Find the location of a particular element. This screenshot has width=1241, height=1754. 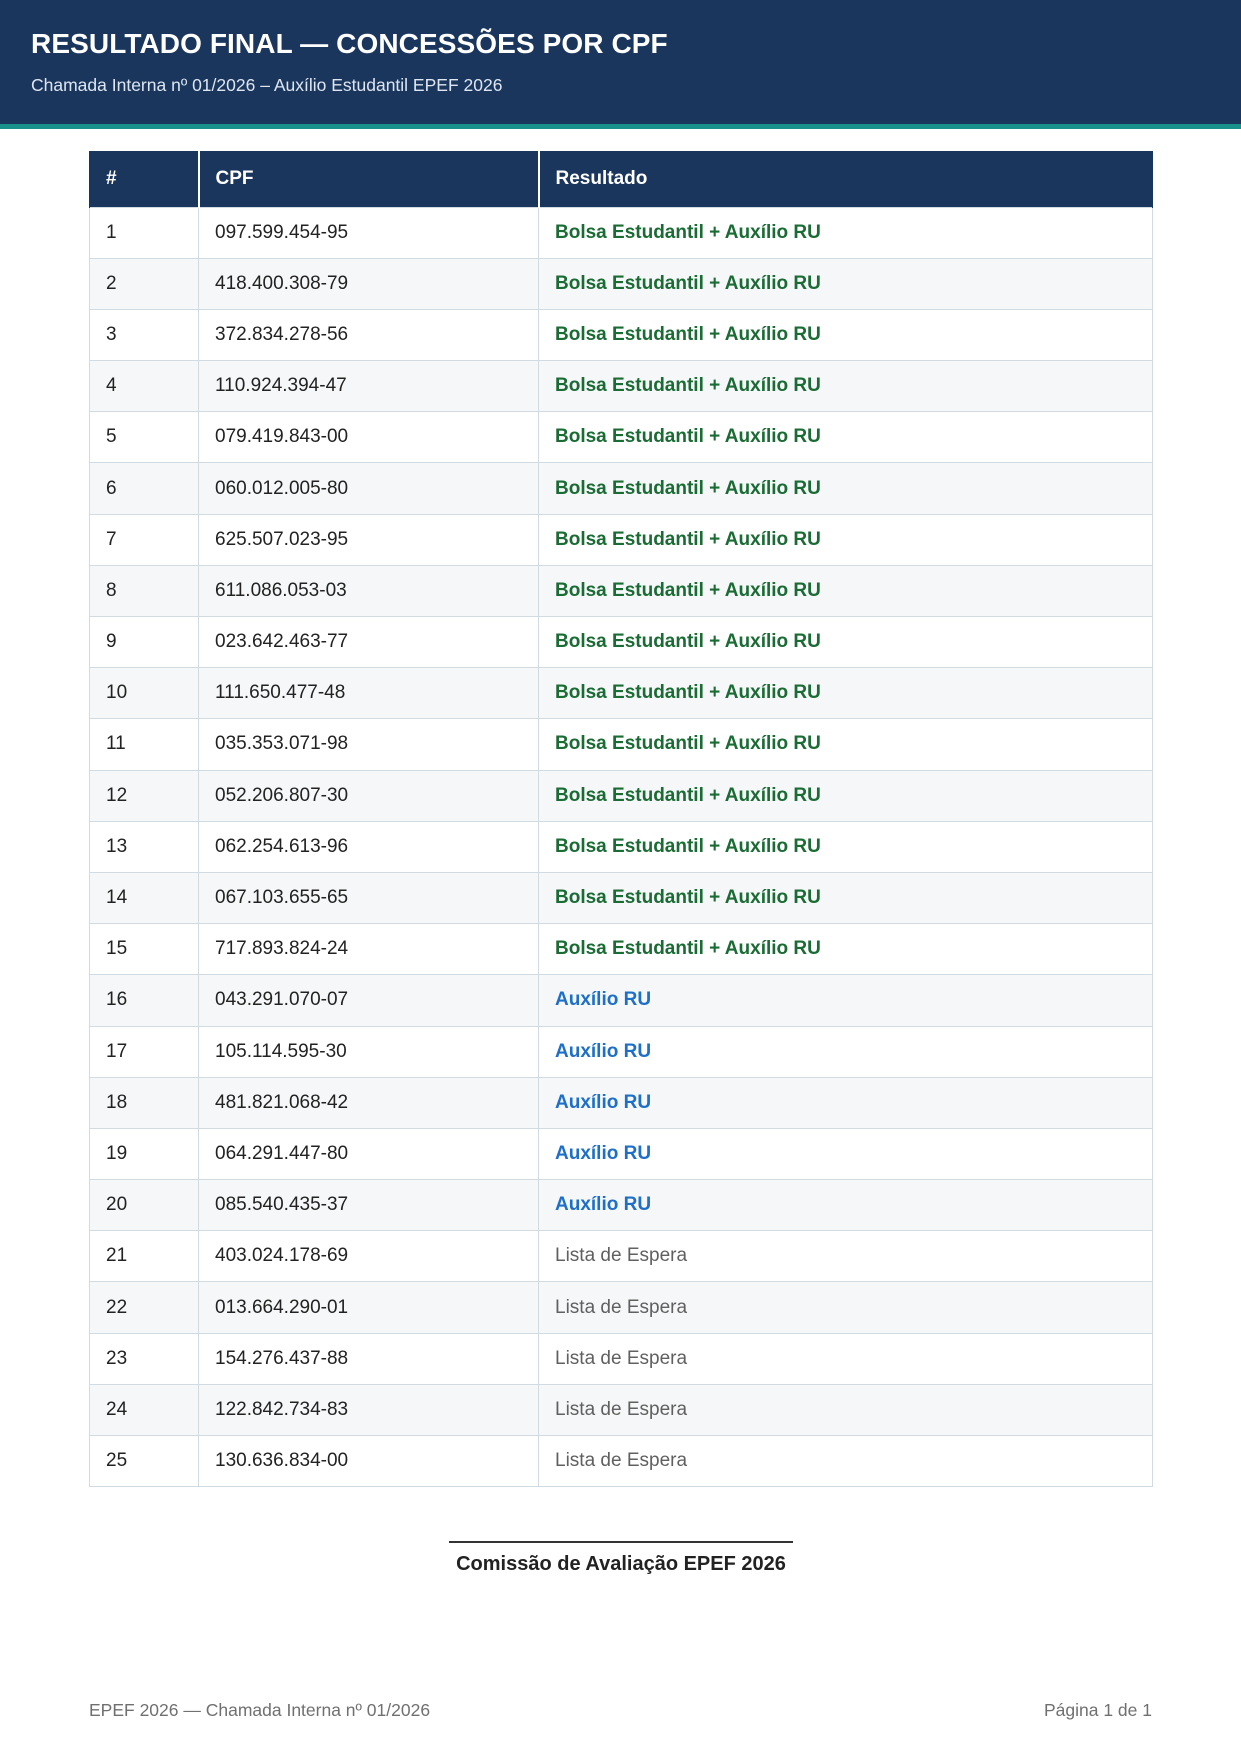

table-row: 19 064.291.447-80 Auxílio RU is located at coordinates (621, 1154).